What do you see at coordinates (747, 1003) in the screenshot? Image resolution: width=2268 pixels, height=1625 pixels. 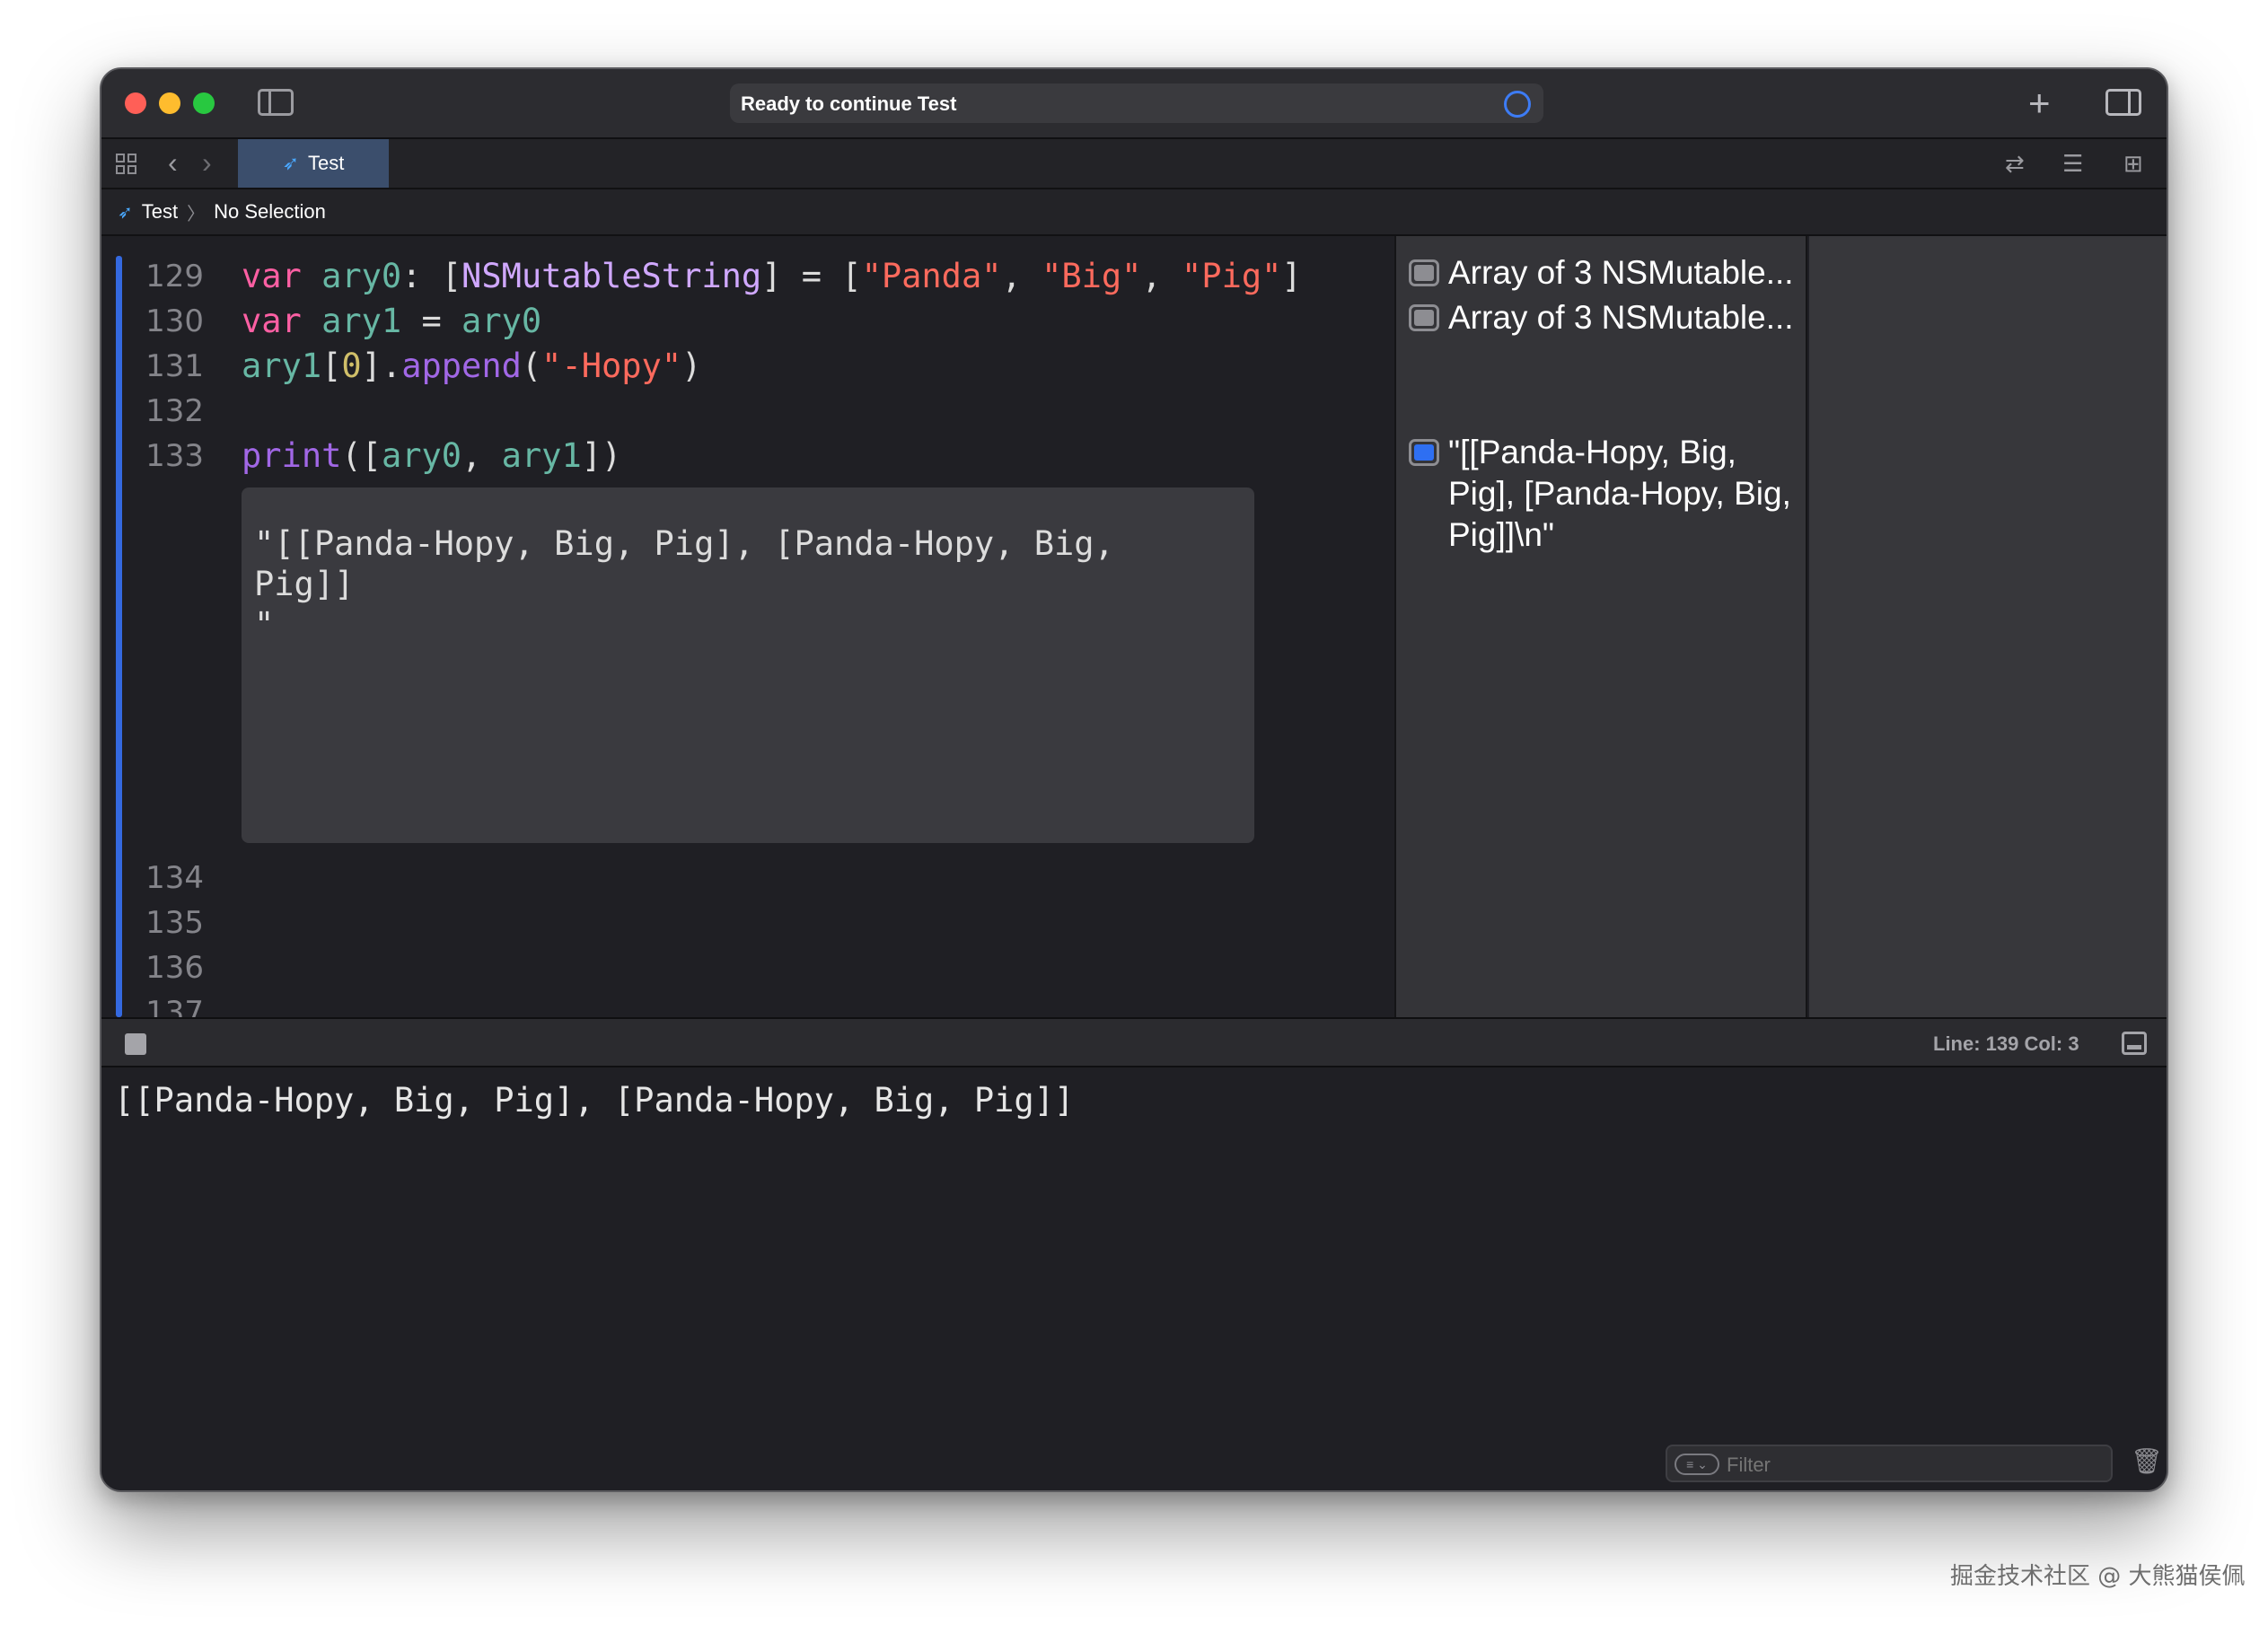 I see `code-line: 137` at bounding box center [747, 1003].